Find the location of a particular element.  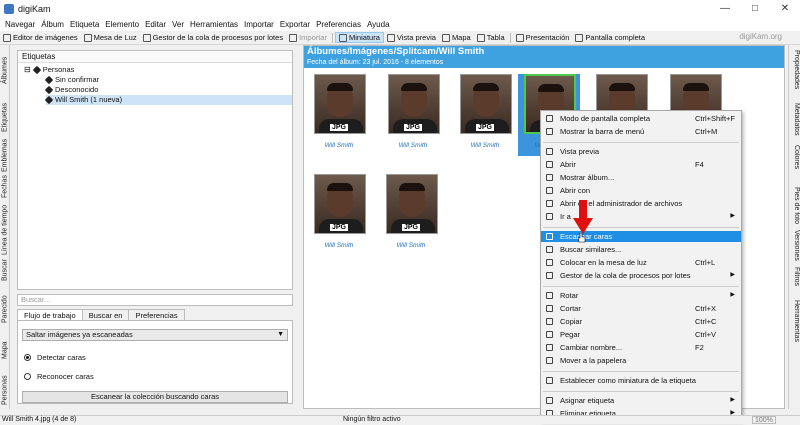

toolbar-mesa-de-luz-button: Mesa de Luz is located at coordinates (110, 37).